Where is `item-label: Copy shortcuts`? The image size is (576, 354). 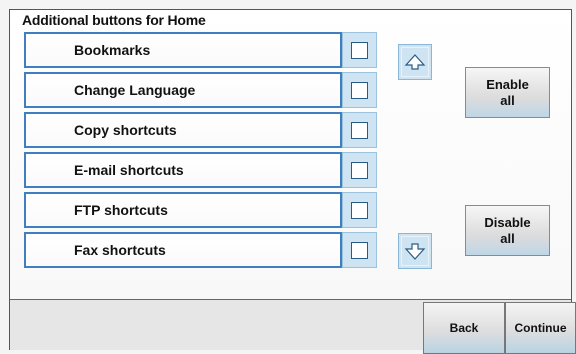
item-label: Copy shortcuts is located at coordinates (125, 130).